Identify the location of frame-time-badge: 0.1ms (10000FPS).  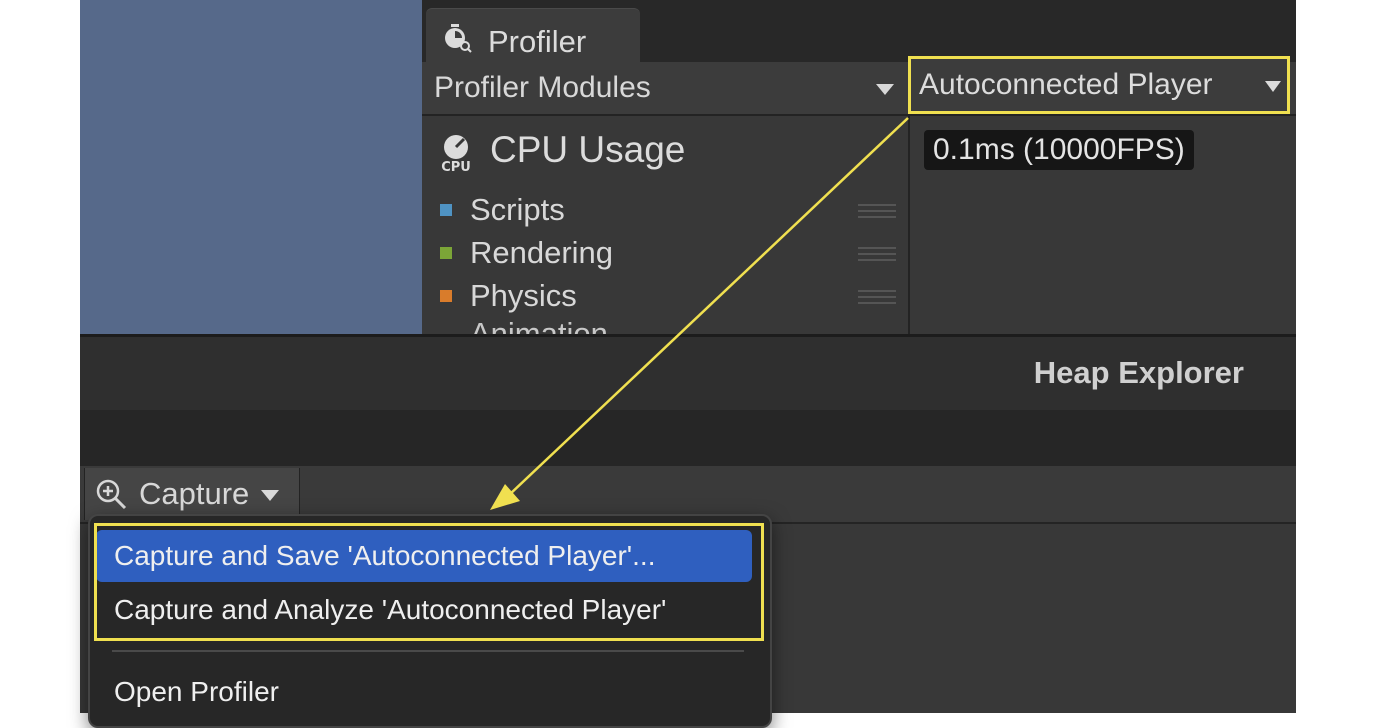
(1059, 150).